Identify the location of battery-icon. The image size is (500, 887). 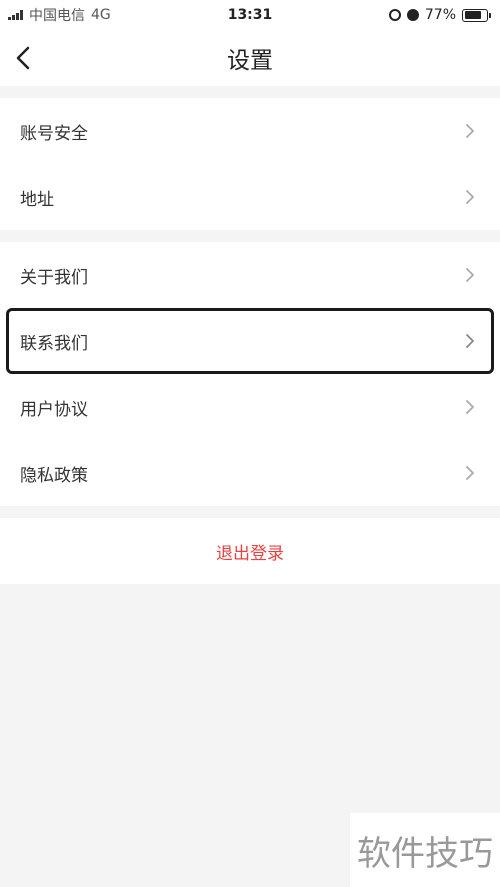
(476, 15).